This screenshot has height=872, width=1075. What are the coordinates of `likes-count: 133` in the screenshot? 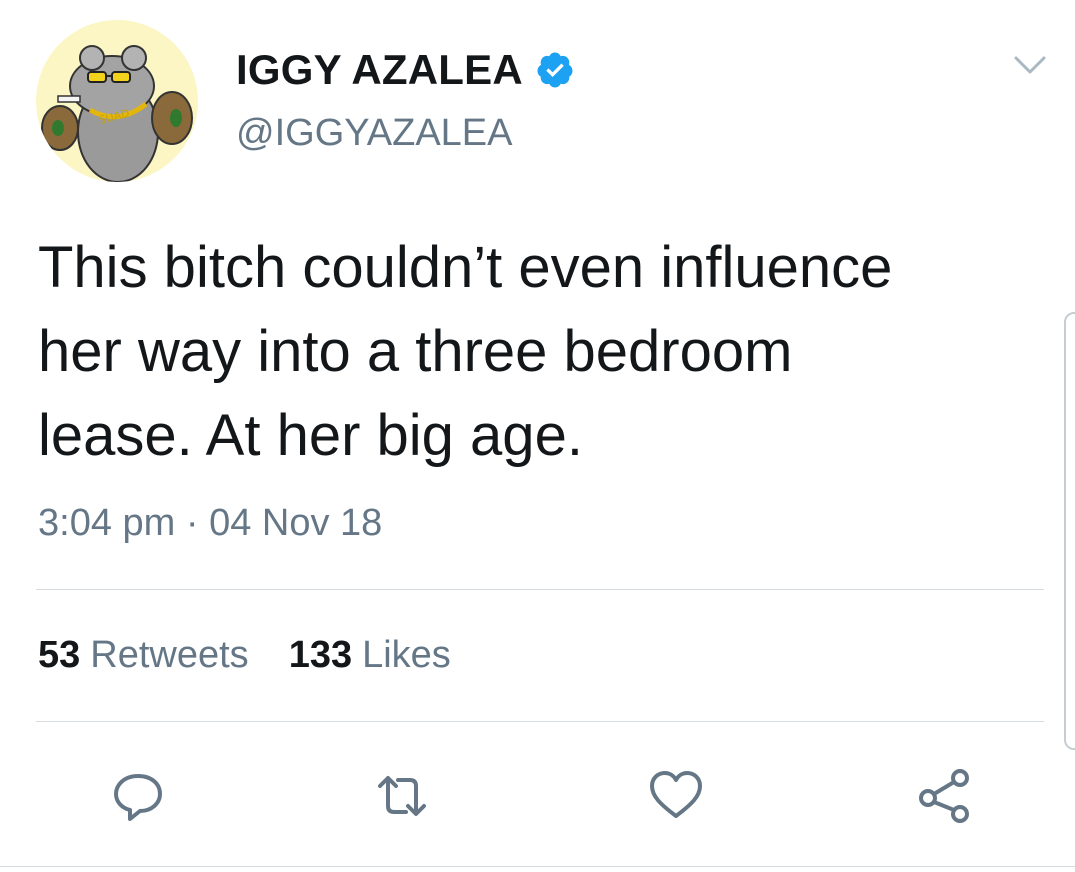 It's located at (320, 655).